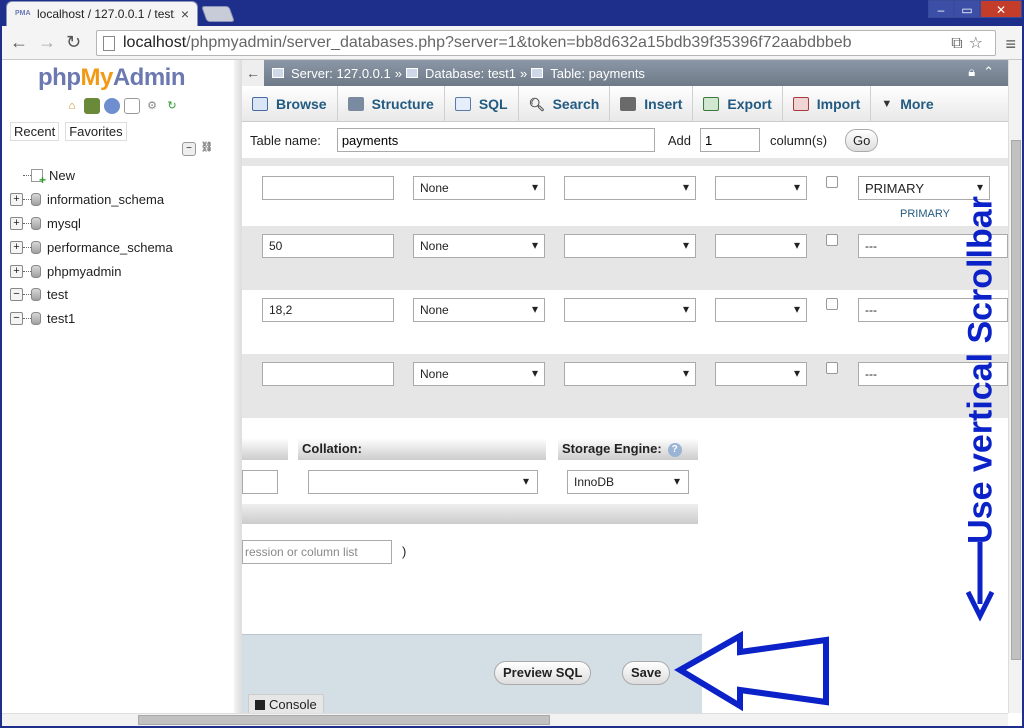 The height and width of the screenshot is (728, 1024). Describe the element at coordinates (91, 247) in the screenshot. I see `tree-item-performance-schema: + performance_schema` at that location.